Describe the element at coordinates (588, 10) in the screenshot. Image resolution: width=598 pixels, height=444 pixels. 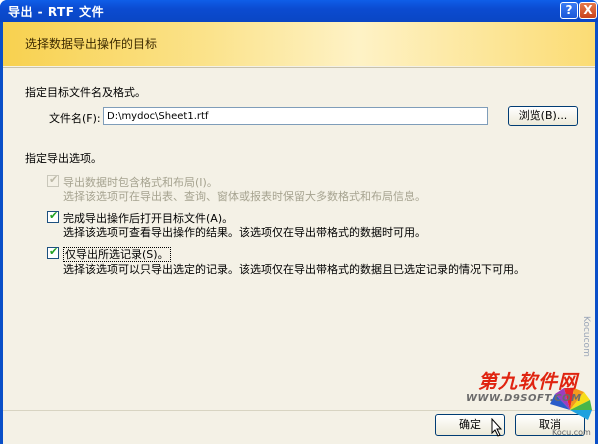
I see `close-button: X` at that location.